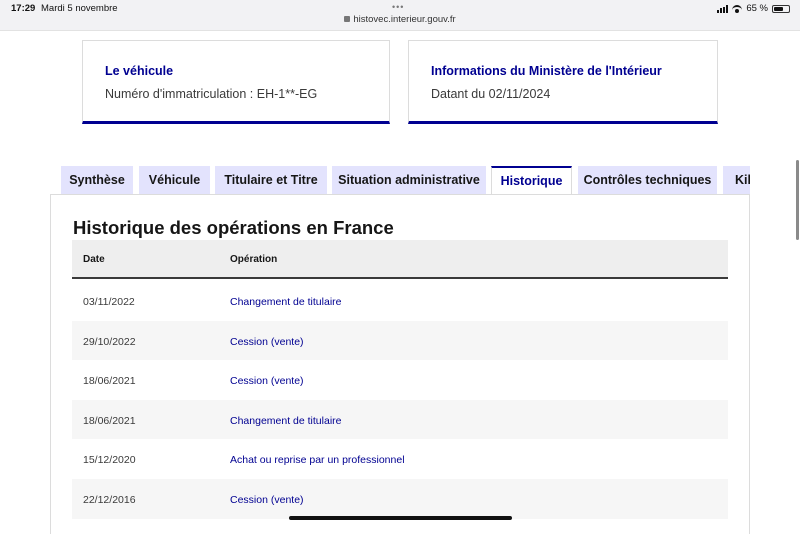  I want to click on status-icons: 65 %, so click(753, 8).